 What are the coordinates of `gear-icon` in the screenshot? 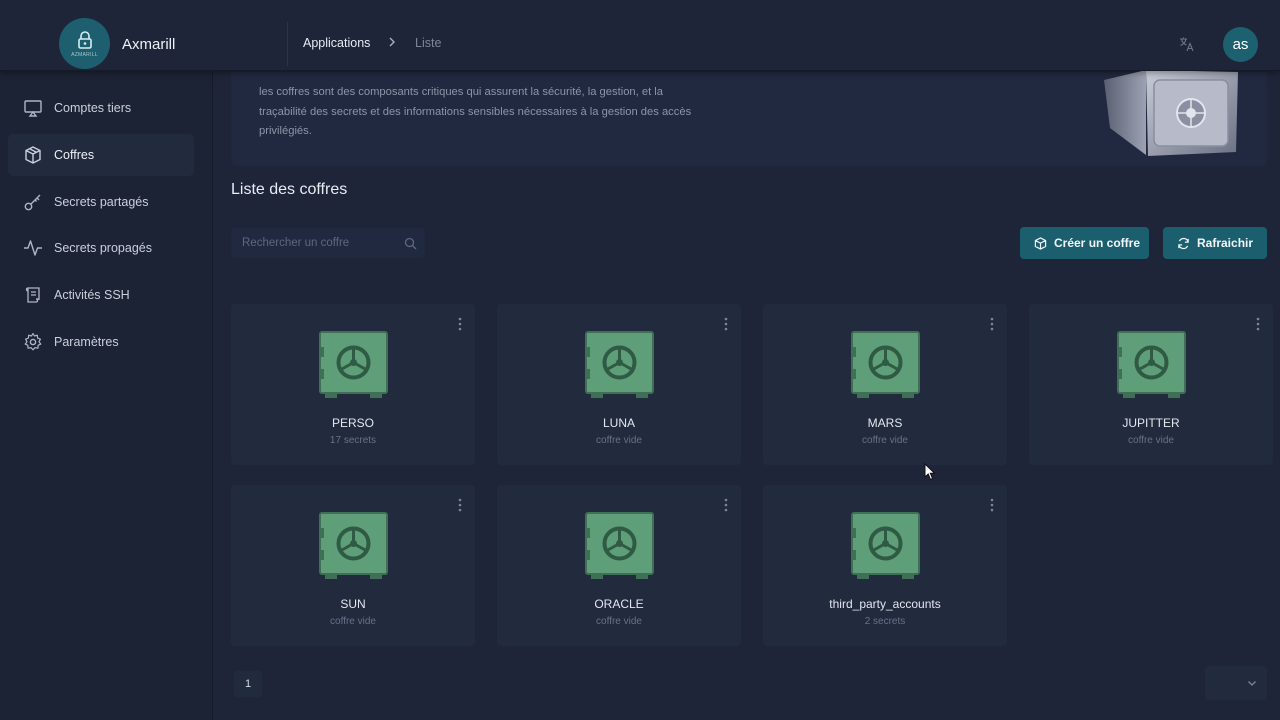 It's located at (33, 342).